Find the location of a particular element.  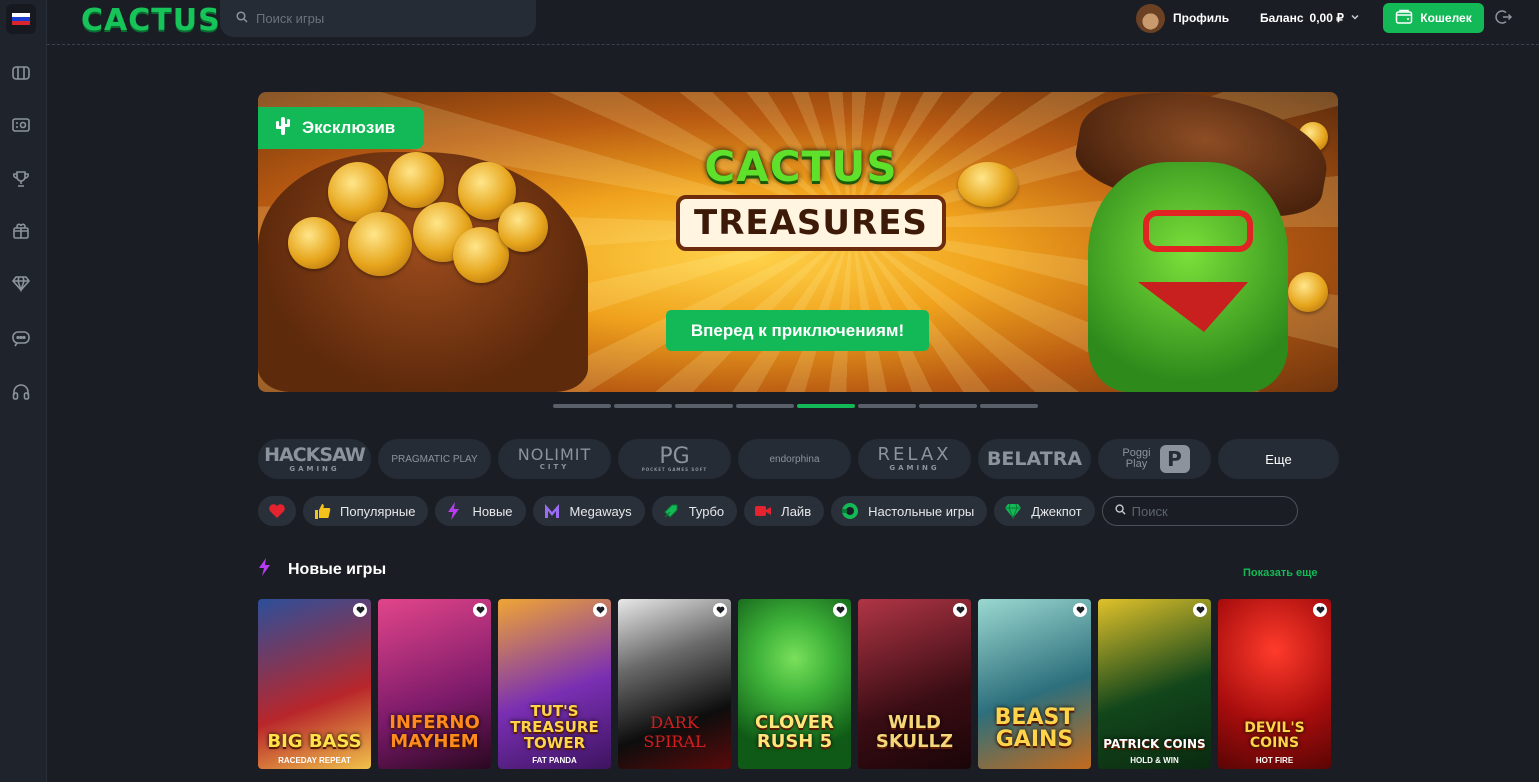

game-title: CLOVER RUSH 5 is located at coordinates (794, 732).